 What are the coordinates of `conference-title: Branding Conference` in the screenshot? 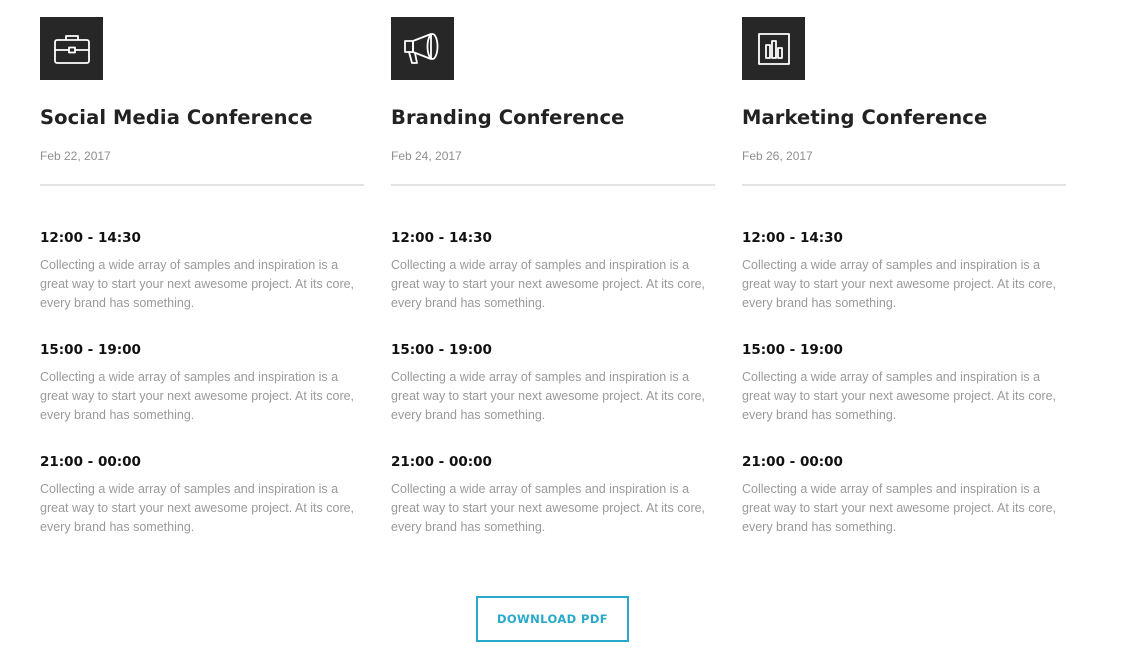 It's located at (508, 117).